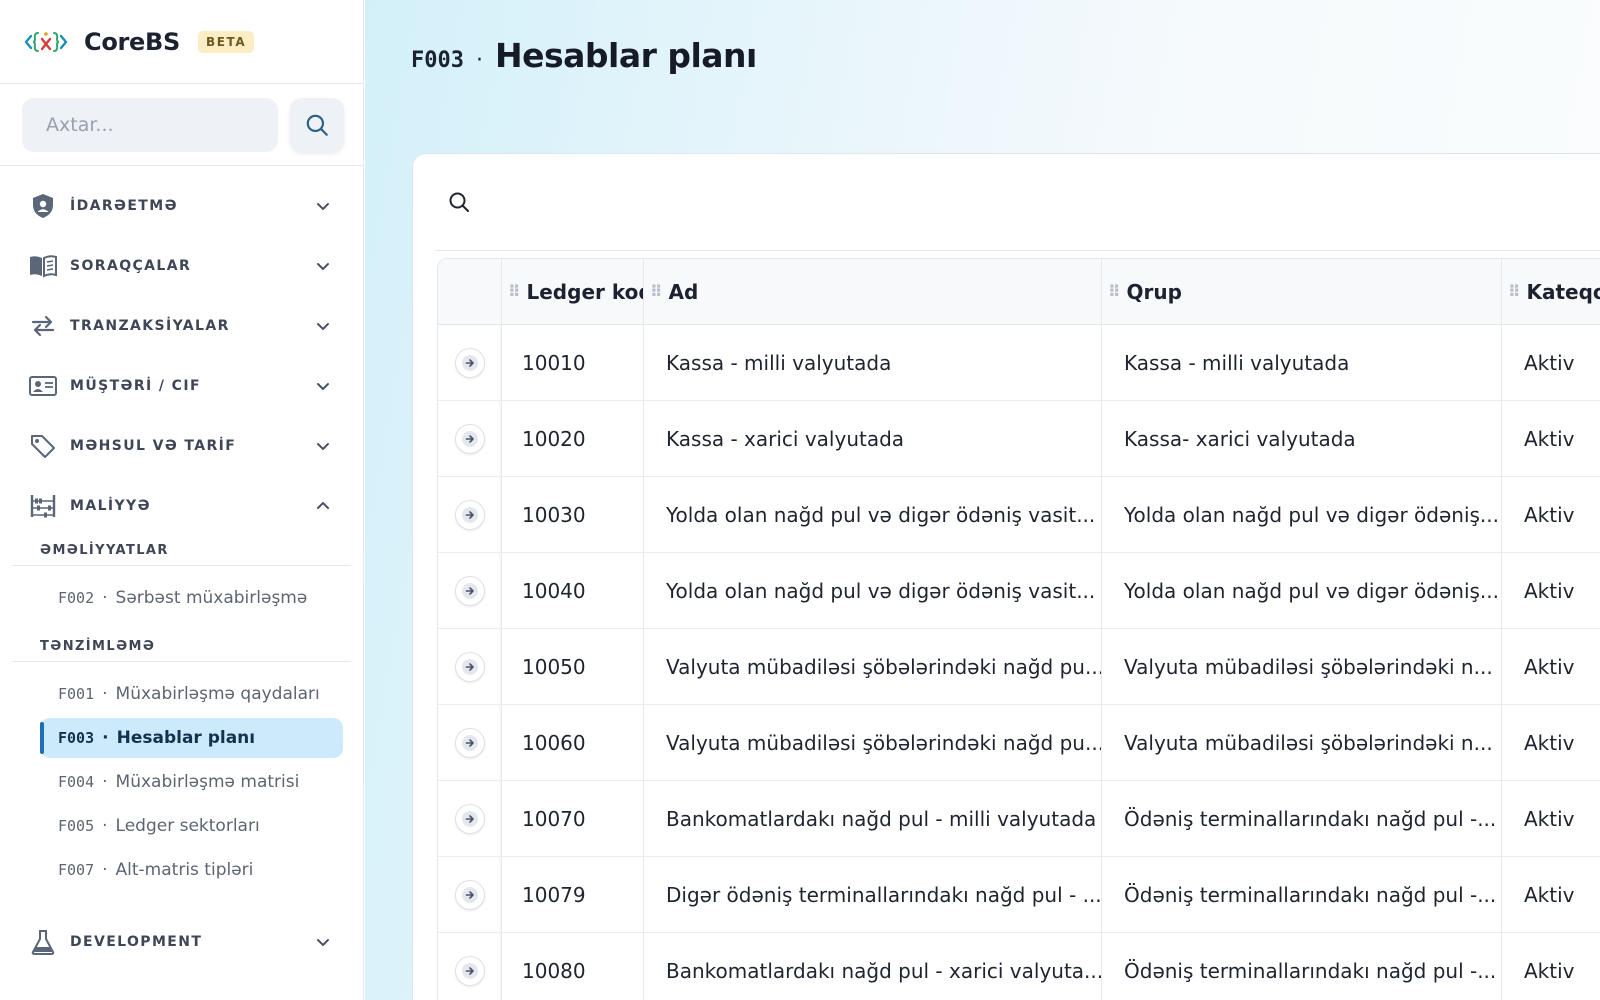  I want to click on item-code: F004, so click(76, 782).